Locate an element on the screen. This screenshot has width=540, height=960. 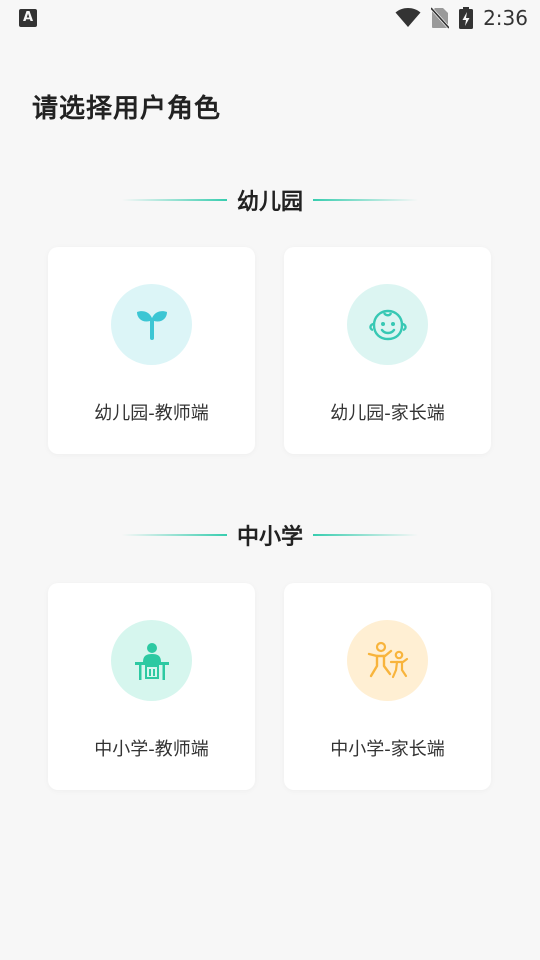
section-title: 幼儿园 is located at coordinates (269, 202).